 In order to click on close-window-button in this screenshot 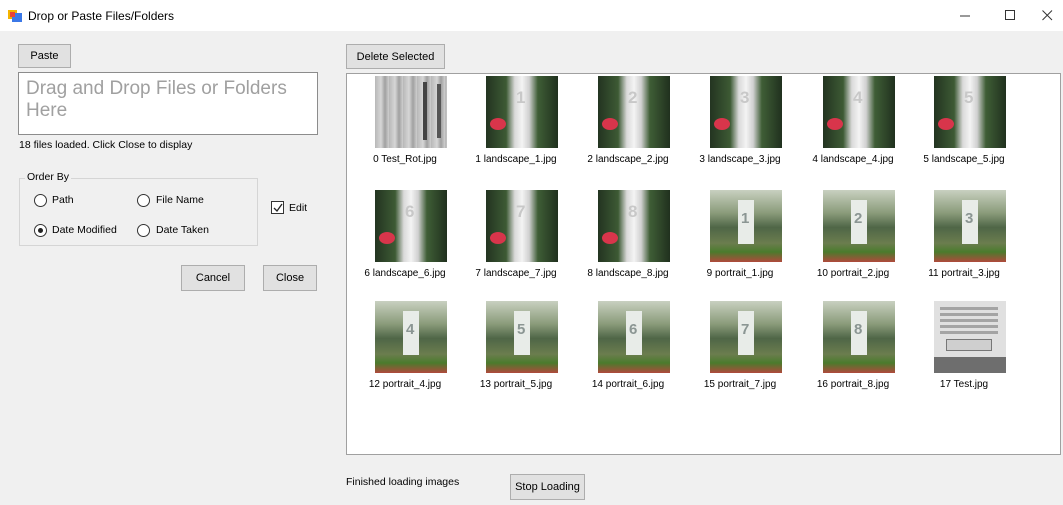, I will do `click(1045, 15)`.